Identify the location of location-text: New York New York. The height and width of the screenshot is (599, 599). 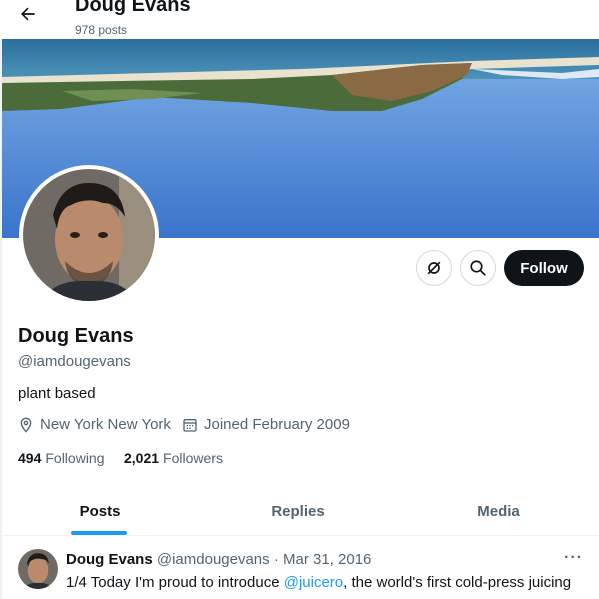
(105, 424).